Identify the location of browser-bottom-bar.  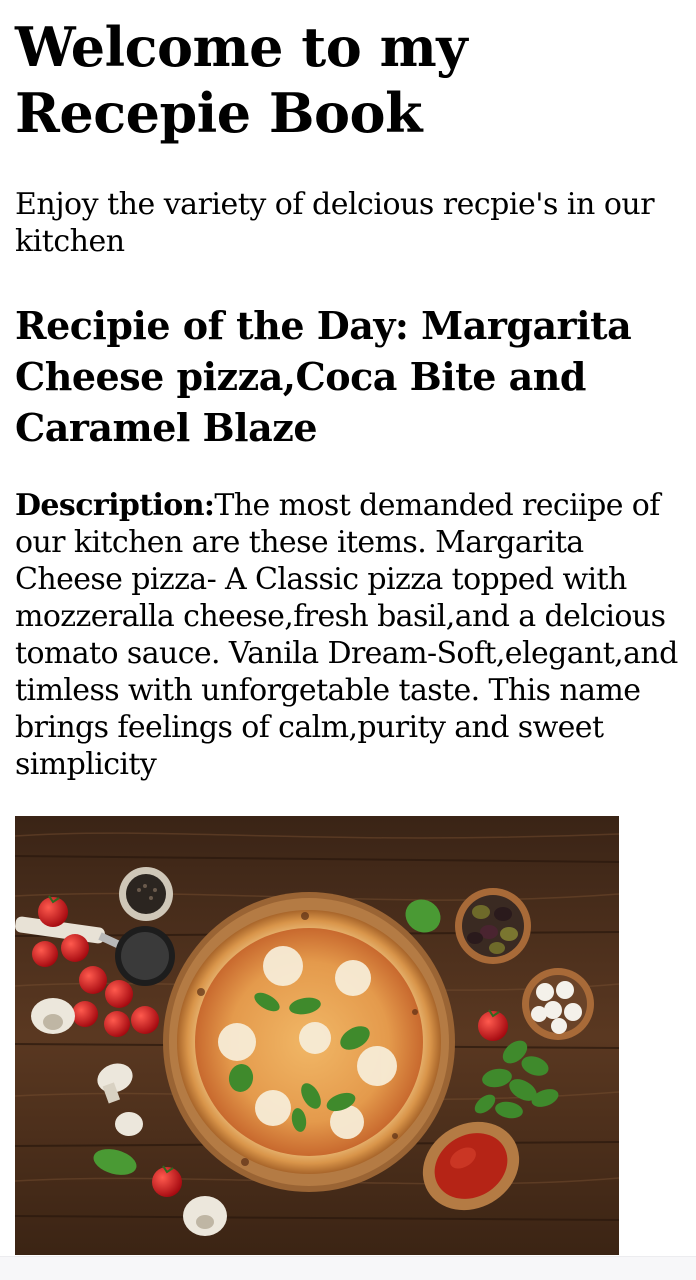
(348, 1268).